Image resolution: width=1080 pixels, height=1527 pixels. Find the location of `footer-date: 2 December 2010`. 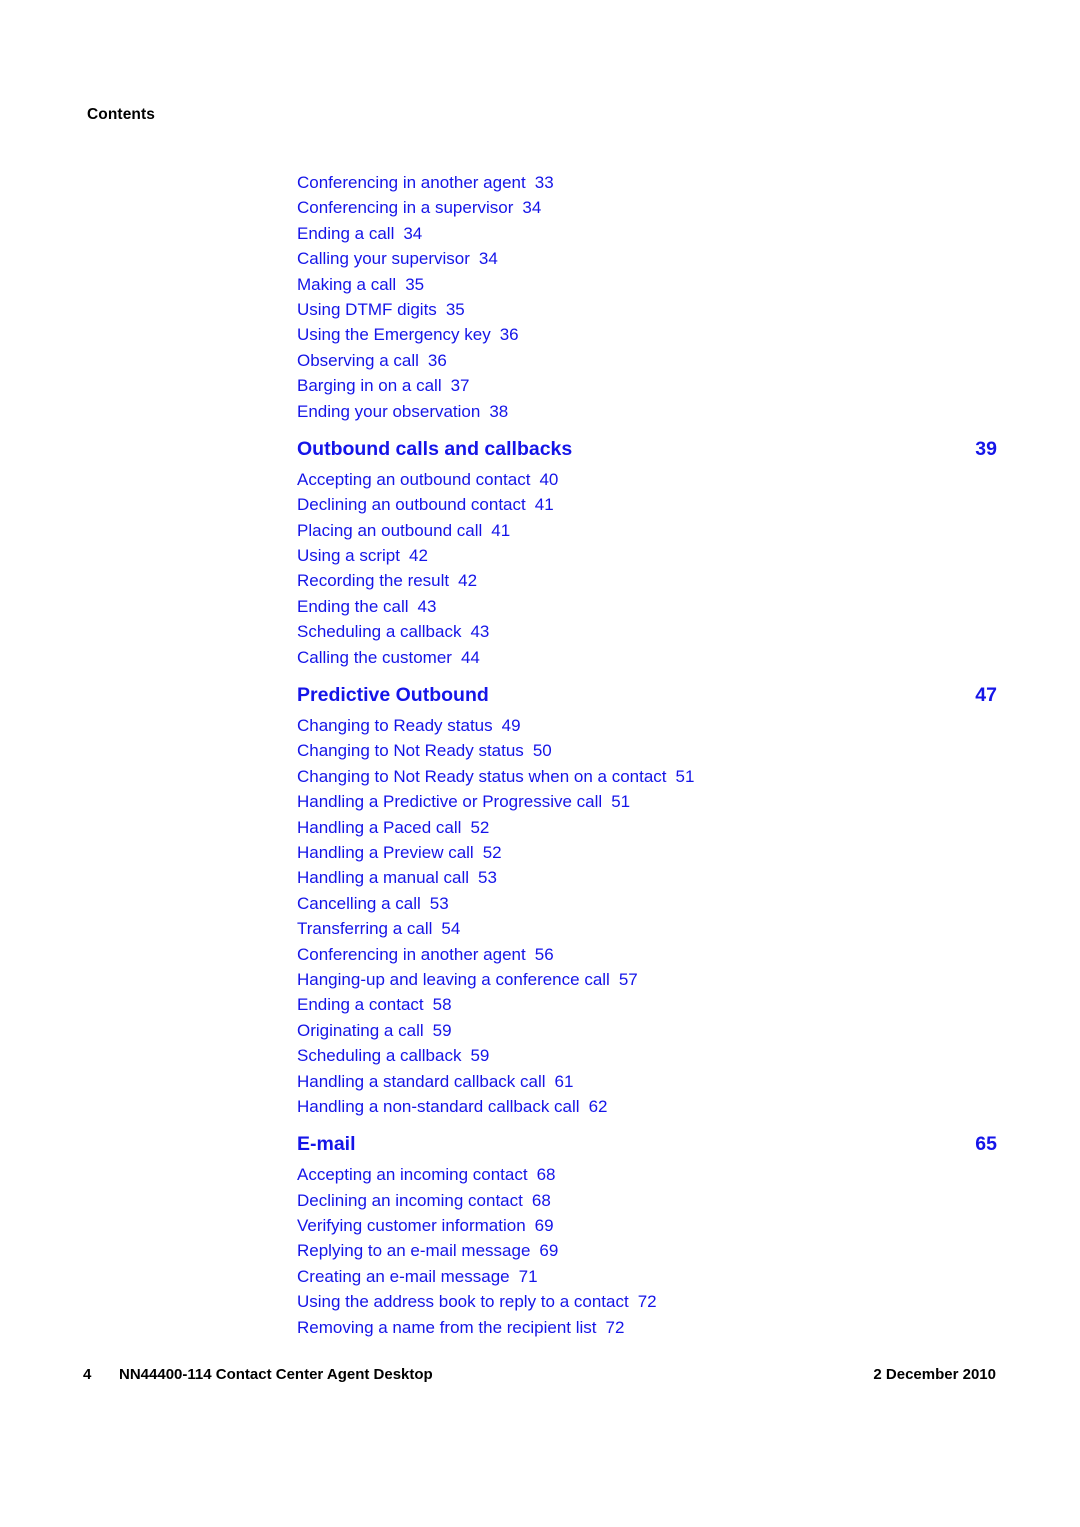

footer-date: 2 December 2010 is located at coordinates (934, 1374).